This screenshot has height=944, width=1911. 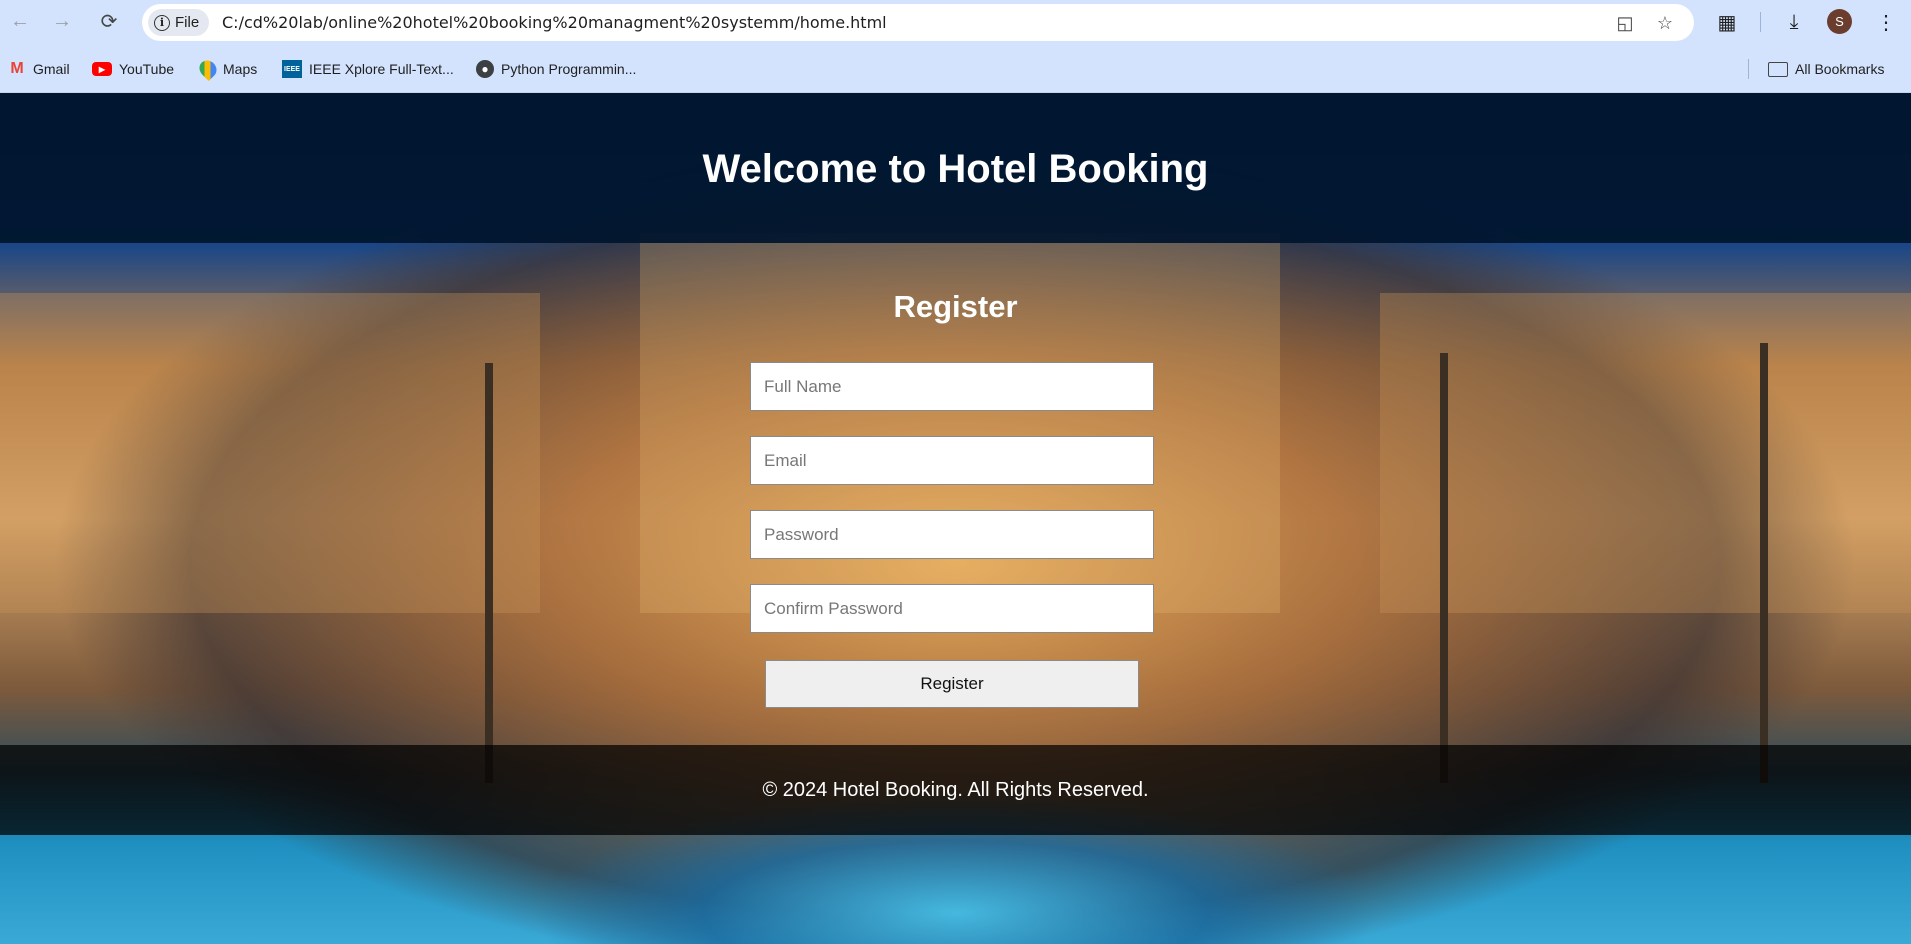 What do you see at coordinates (1839, 21) in the screenshot?
I see `profile-avatar: S` at bounding box center [1839, 21].